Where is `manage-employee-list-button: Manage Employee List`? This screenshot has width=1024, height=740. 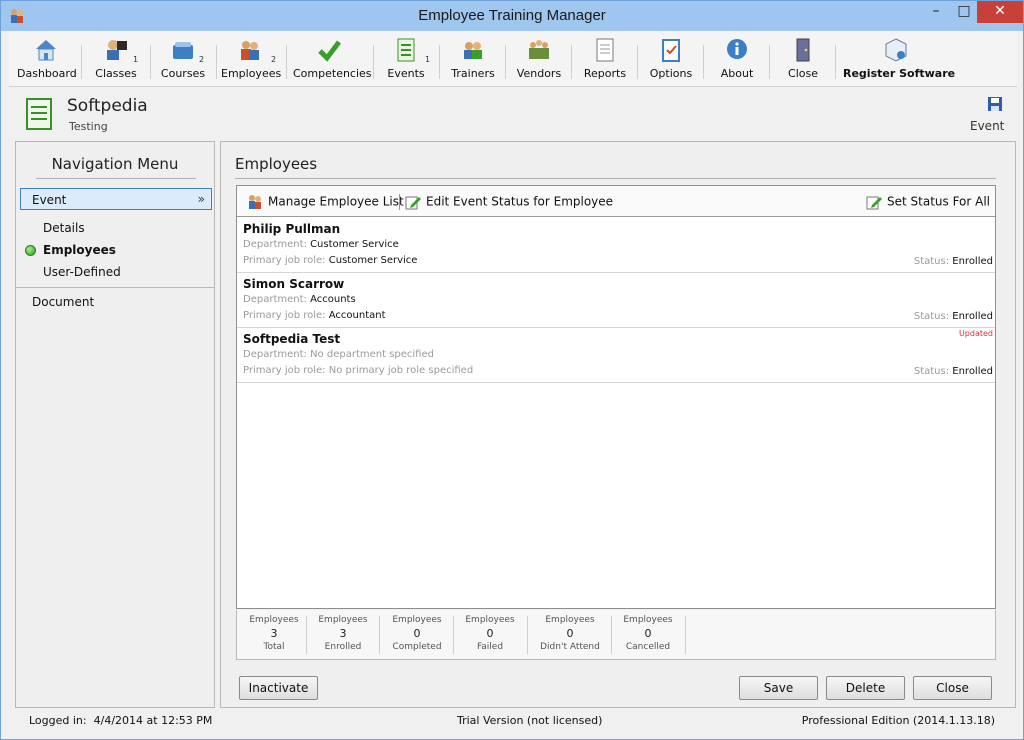
manage-employee-list-button: Manage Employee List is located at coordinates (325, 202).